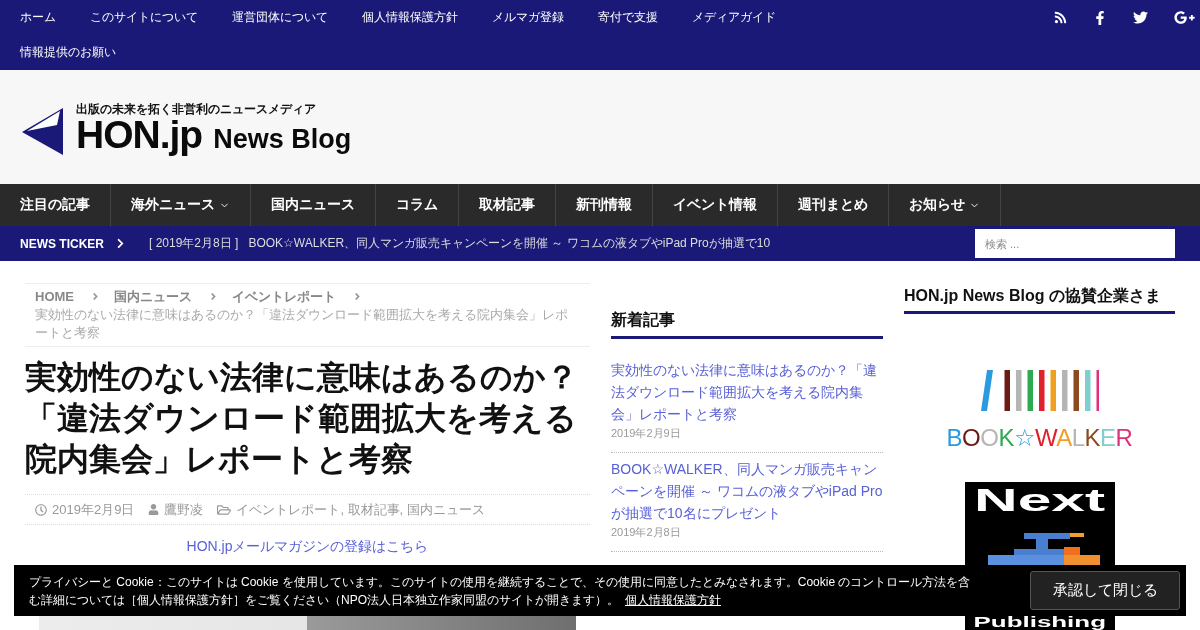  What do you see at coordinates (646, 532) in the screenshot?
I see `post-date: 2019年2月8日` at bounding box center [646, 532].